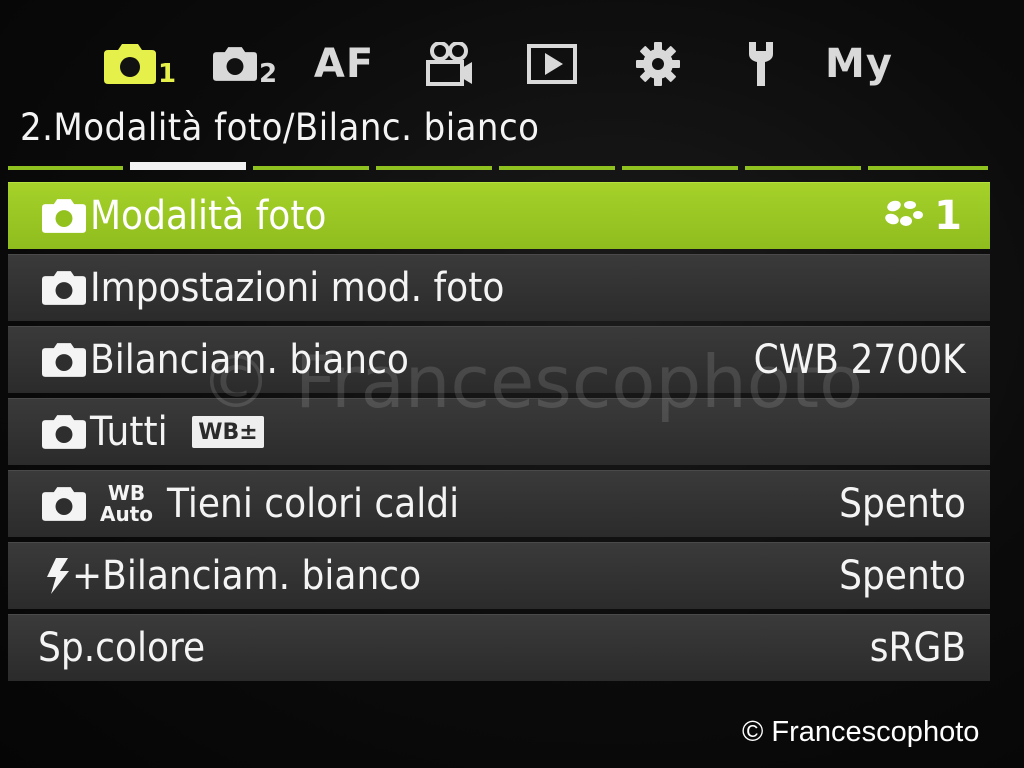 This screenshot has height=768, width=1024. What do you see at coordinates (499, 359) in the screenshot?
I see `menu-item-bilanciam-bianco: Bilanciam. bianco CWB 2700K` at bounding box center [499, 359].